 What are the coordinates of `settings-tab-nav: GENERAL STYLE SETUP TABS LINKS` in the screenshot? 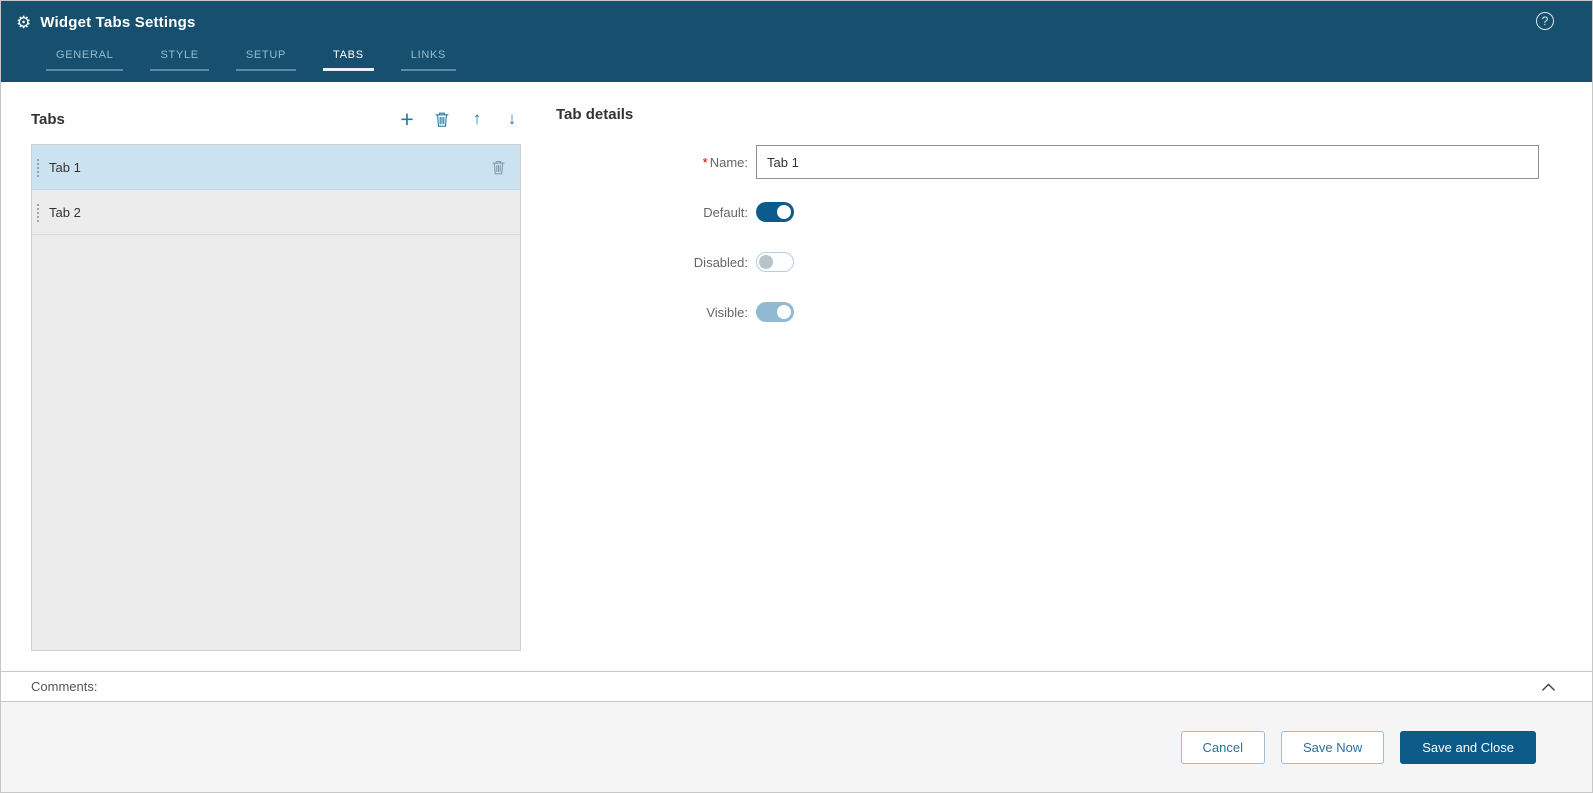 It's located at (796, 57).